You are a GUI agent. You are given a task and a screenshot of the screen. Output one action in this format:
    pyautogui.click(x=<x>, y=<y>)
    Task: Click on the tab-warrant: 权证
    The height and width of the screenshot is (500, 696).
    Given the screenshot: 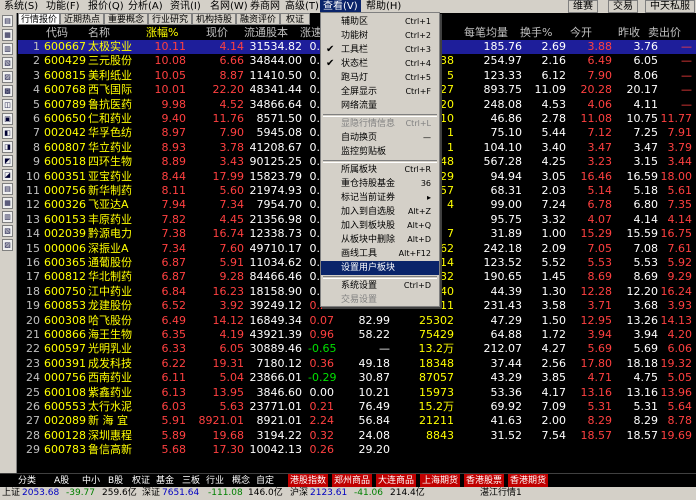 What is the action you would take?
    pyautogui.click(x=295, y=19)
    